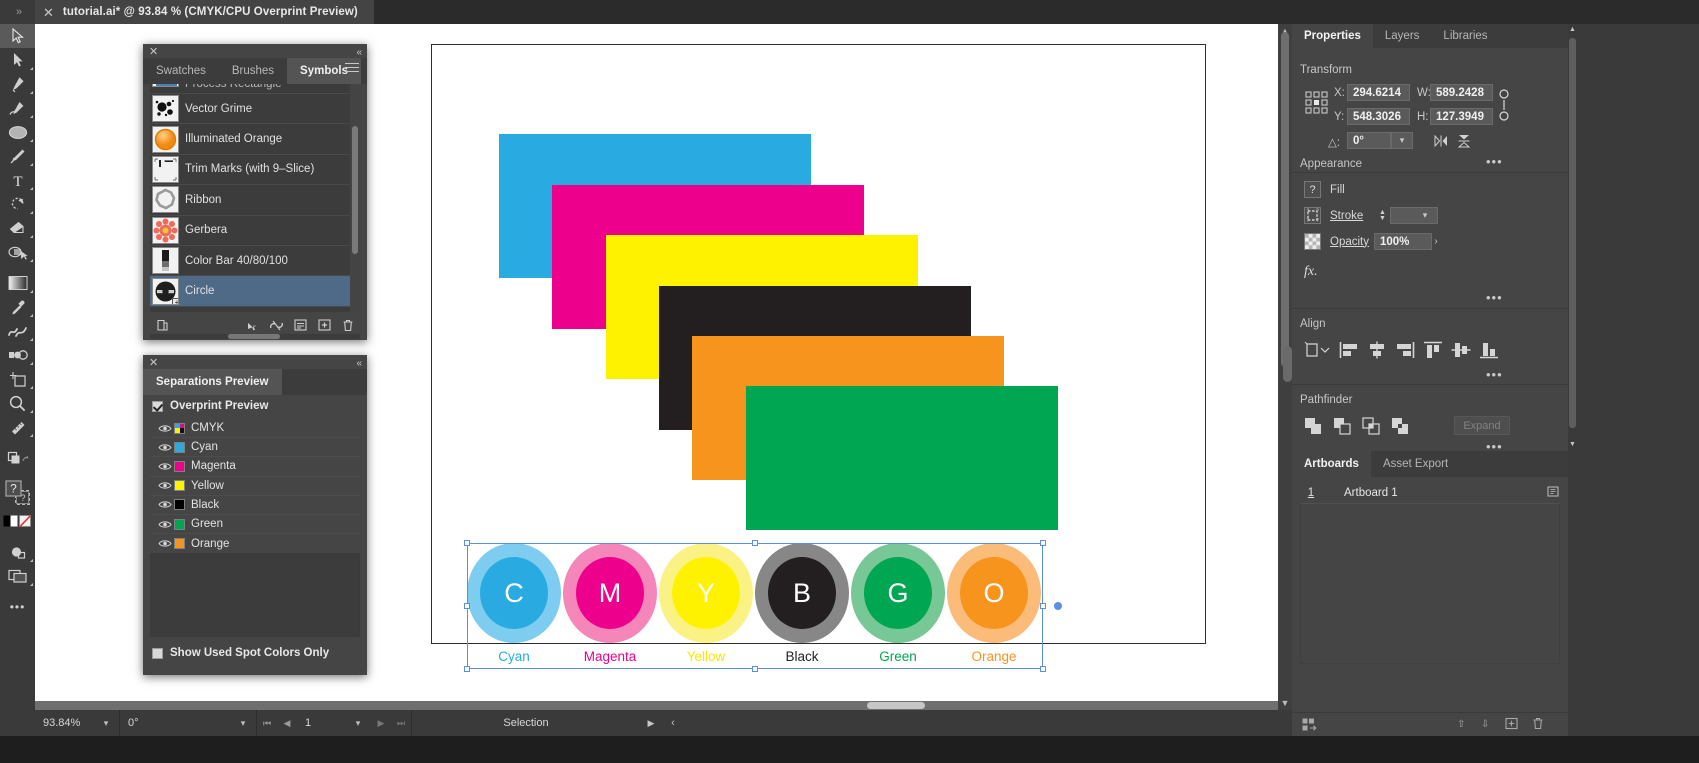 This screenshot has width=1699, height=763. Describe the element at coordinates (656, 705) in the screenshot. I see `canvas-horizontal-scrollbar` at that location.